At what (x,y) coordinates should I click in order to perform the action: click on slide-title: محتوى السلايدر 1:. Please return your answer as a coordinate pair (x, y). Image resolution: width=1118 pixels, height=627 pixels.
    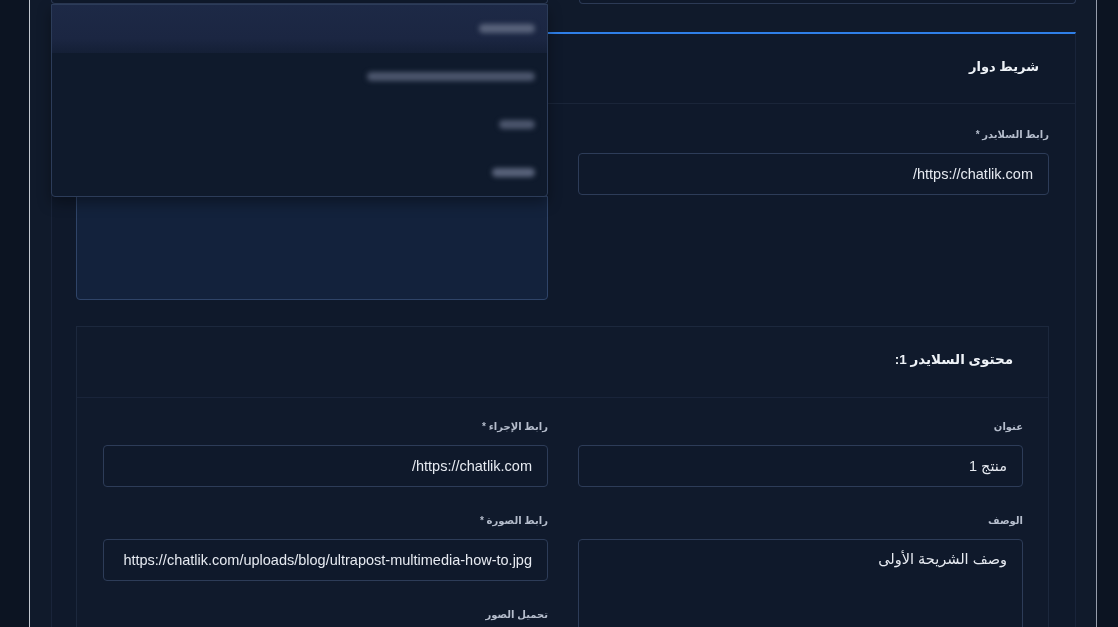
    Looking at the image, I should click on (953, 359).